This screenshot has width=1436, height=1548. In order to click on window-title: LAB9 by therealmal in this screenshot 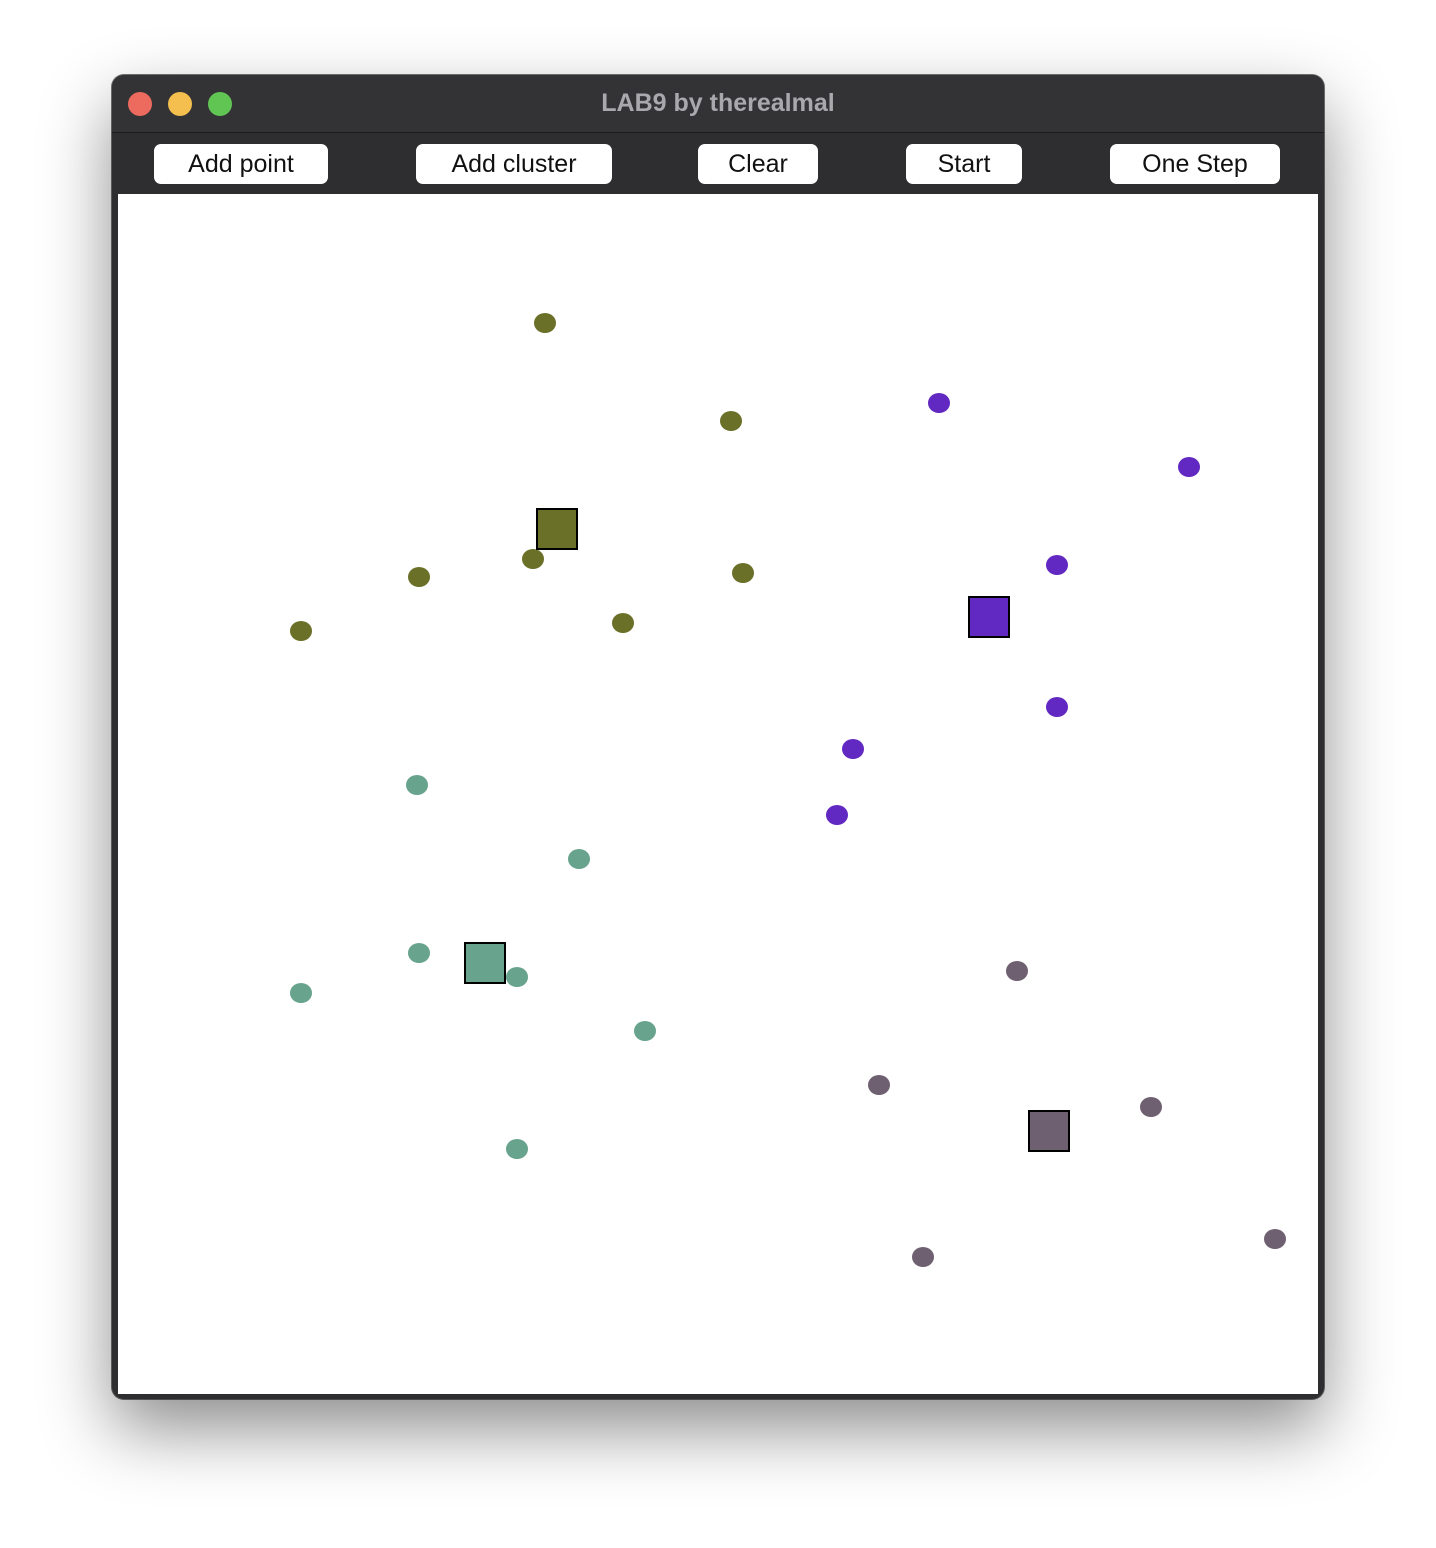, I will do `click(718, 103)`.